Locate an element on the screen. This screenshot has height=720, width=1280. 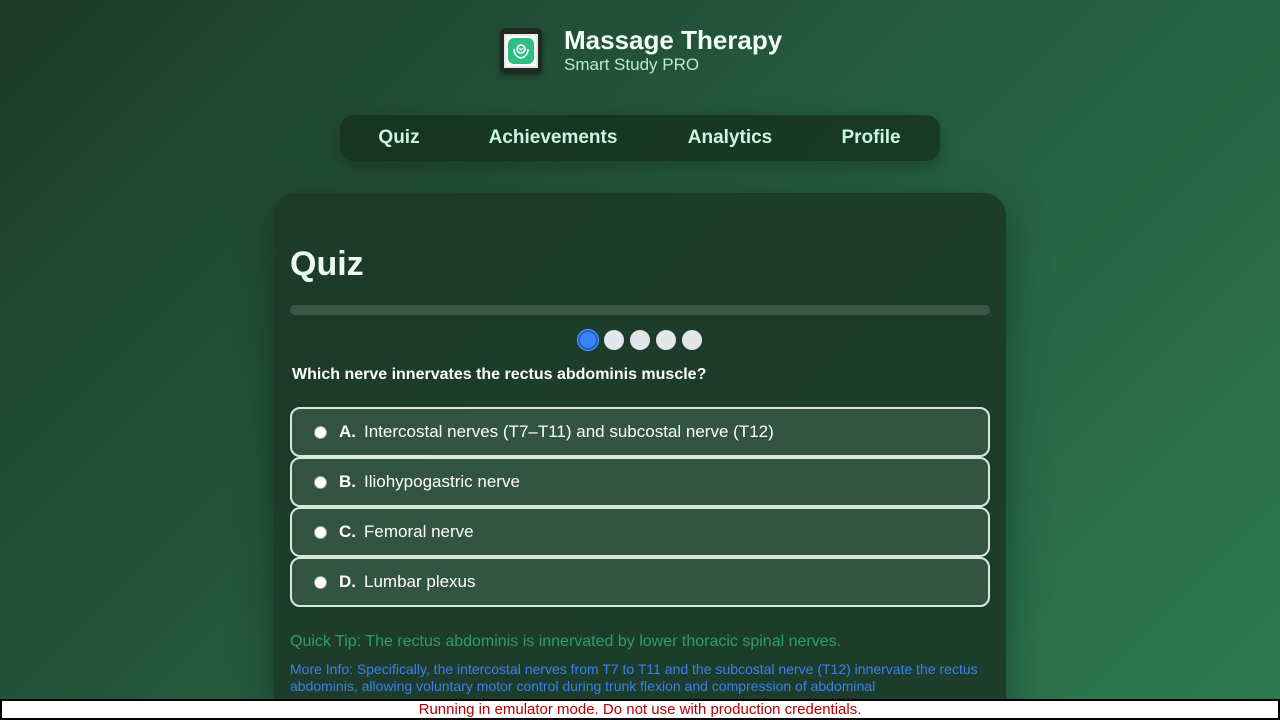
answer-option-c: C. Femoral nerve is located at coordinates (640, 532).